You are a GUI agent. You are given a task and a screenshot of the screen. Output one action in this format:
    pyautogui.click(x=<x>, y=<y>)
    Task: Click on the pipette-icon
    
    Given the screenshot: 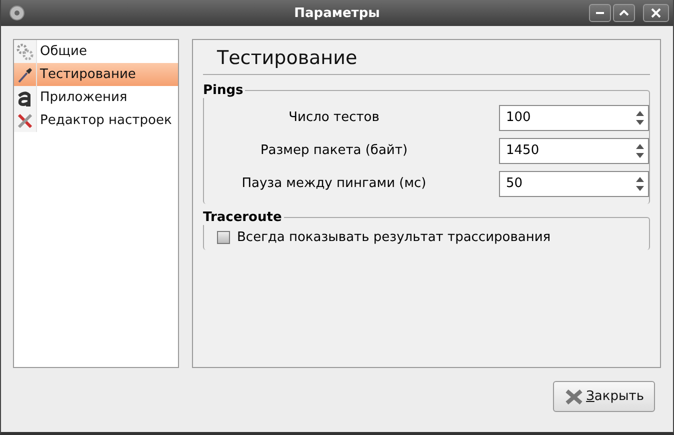 What is the action you would take?
    pyautogui.click(x=25, y=75)
    